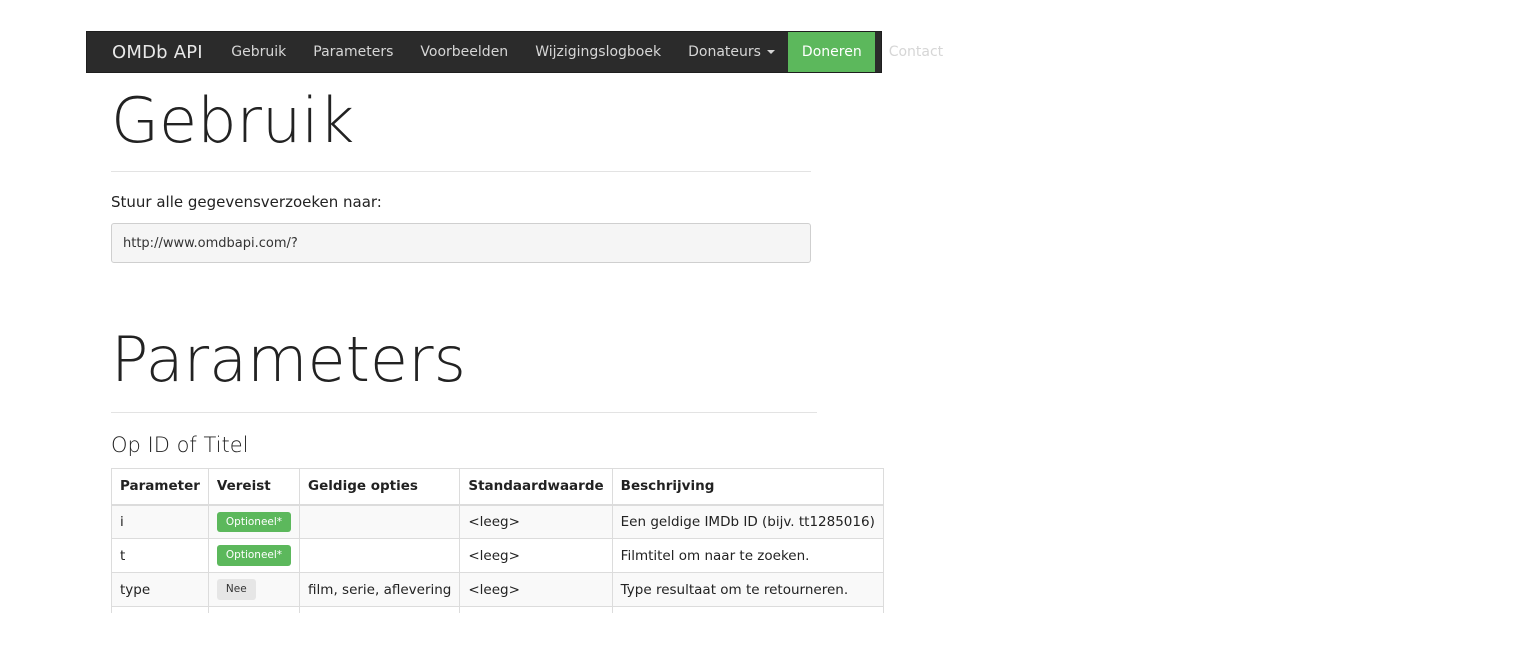 The width and height of the screenshot is (1538, 672). Describe the element at coordinates (747, 521) in the screenshot. I see `cell-description: Een geldige IMDb ID (bijv. tt1285016)` at that location.